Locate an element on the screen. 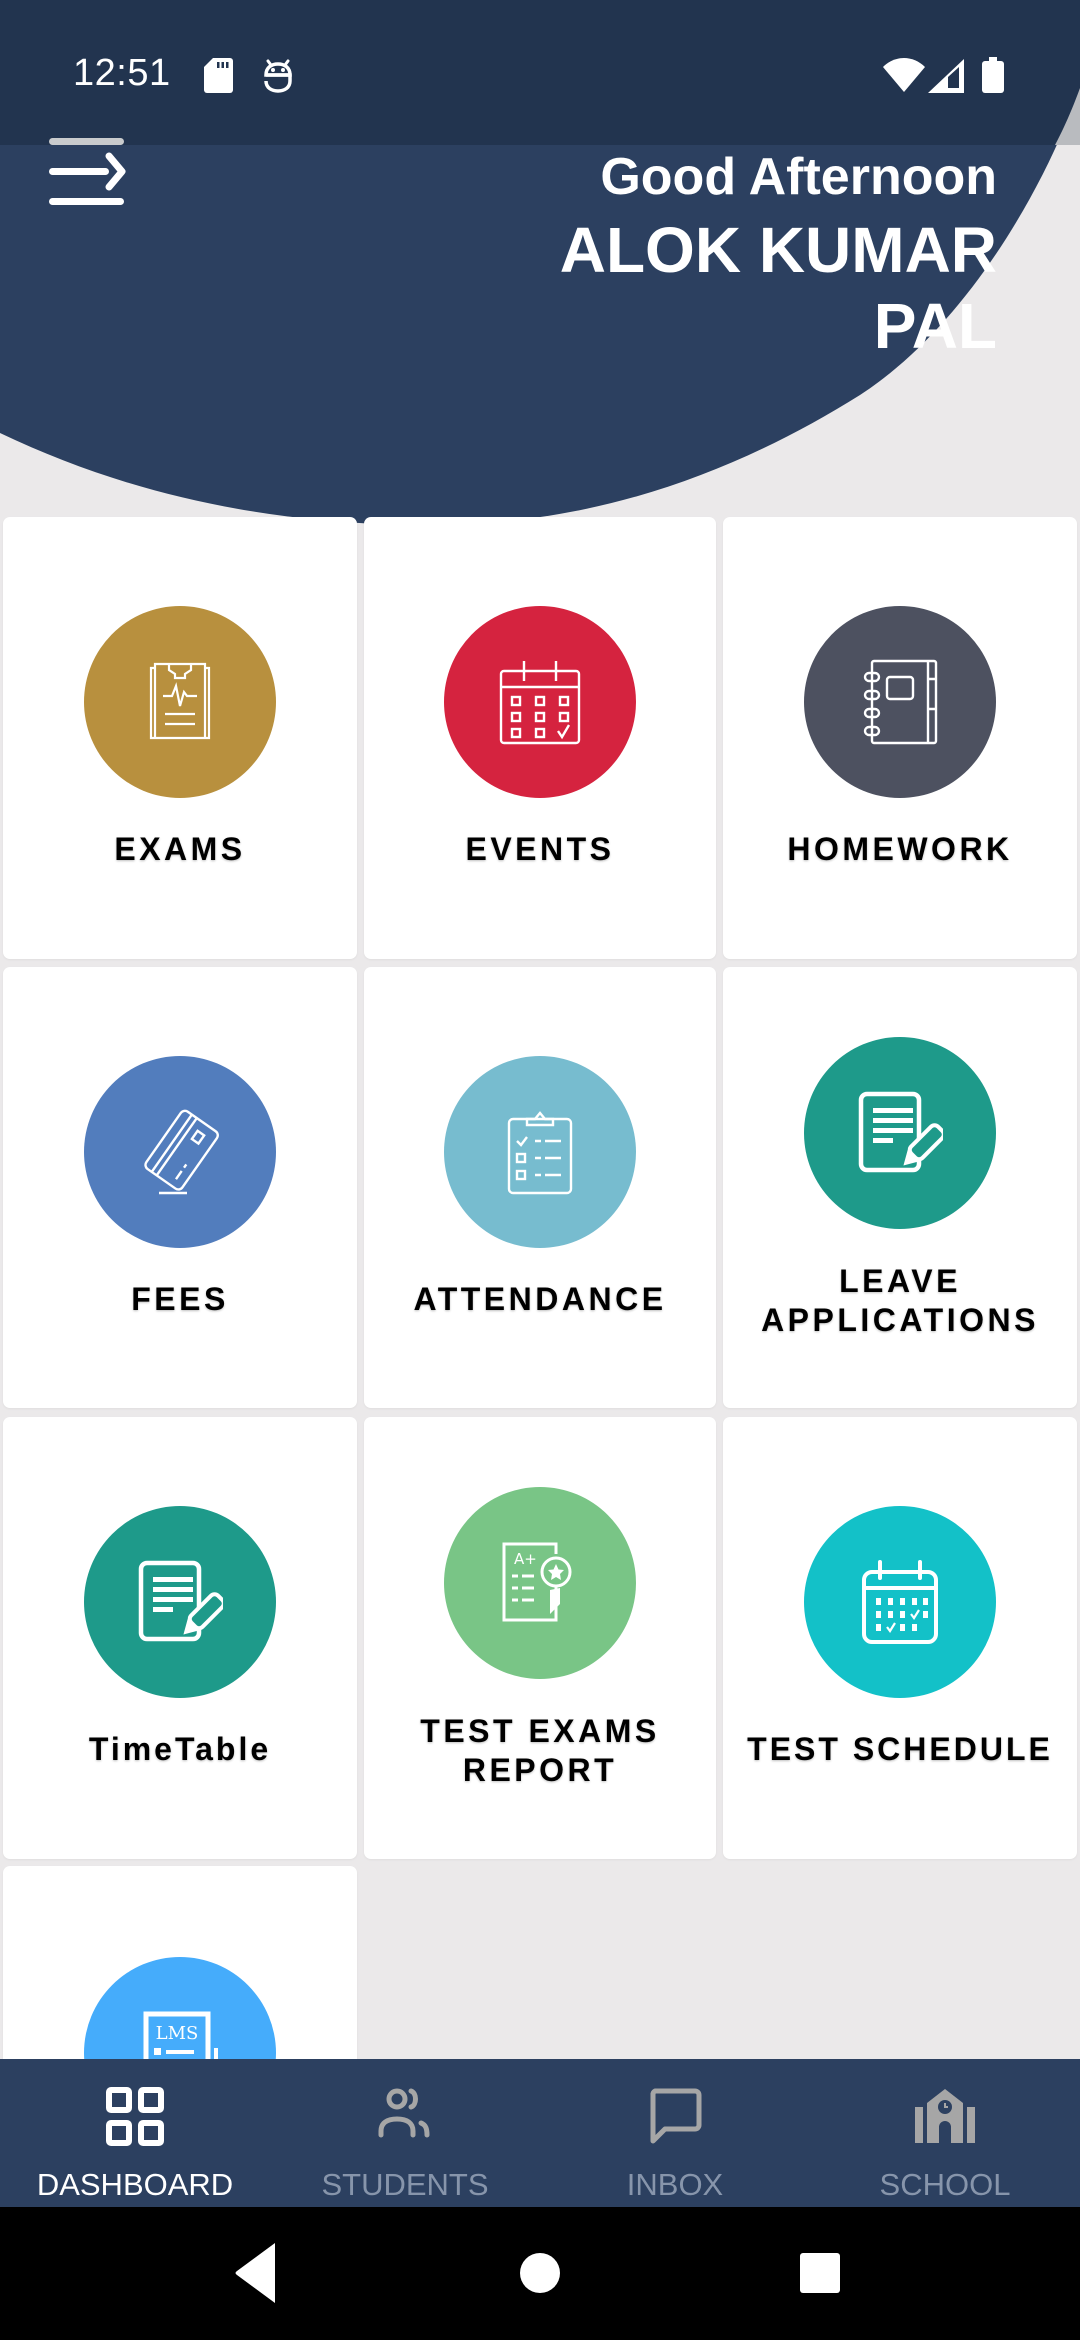 The width and height of the screenshot is (1080, 2340). tile-label-line1: TEST EXAMS is located at coordinates (540, 1731).